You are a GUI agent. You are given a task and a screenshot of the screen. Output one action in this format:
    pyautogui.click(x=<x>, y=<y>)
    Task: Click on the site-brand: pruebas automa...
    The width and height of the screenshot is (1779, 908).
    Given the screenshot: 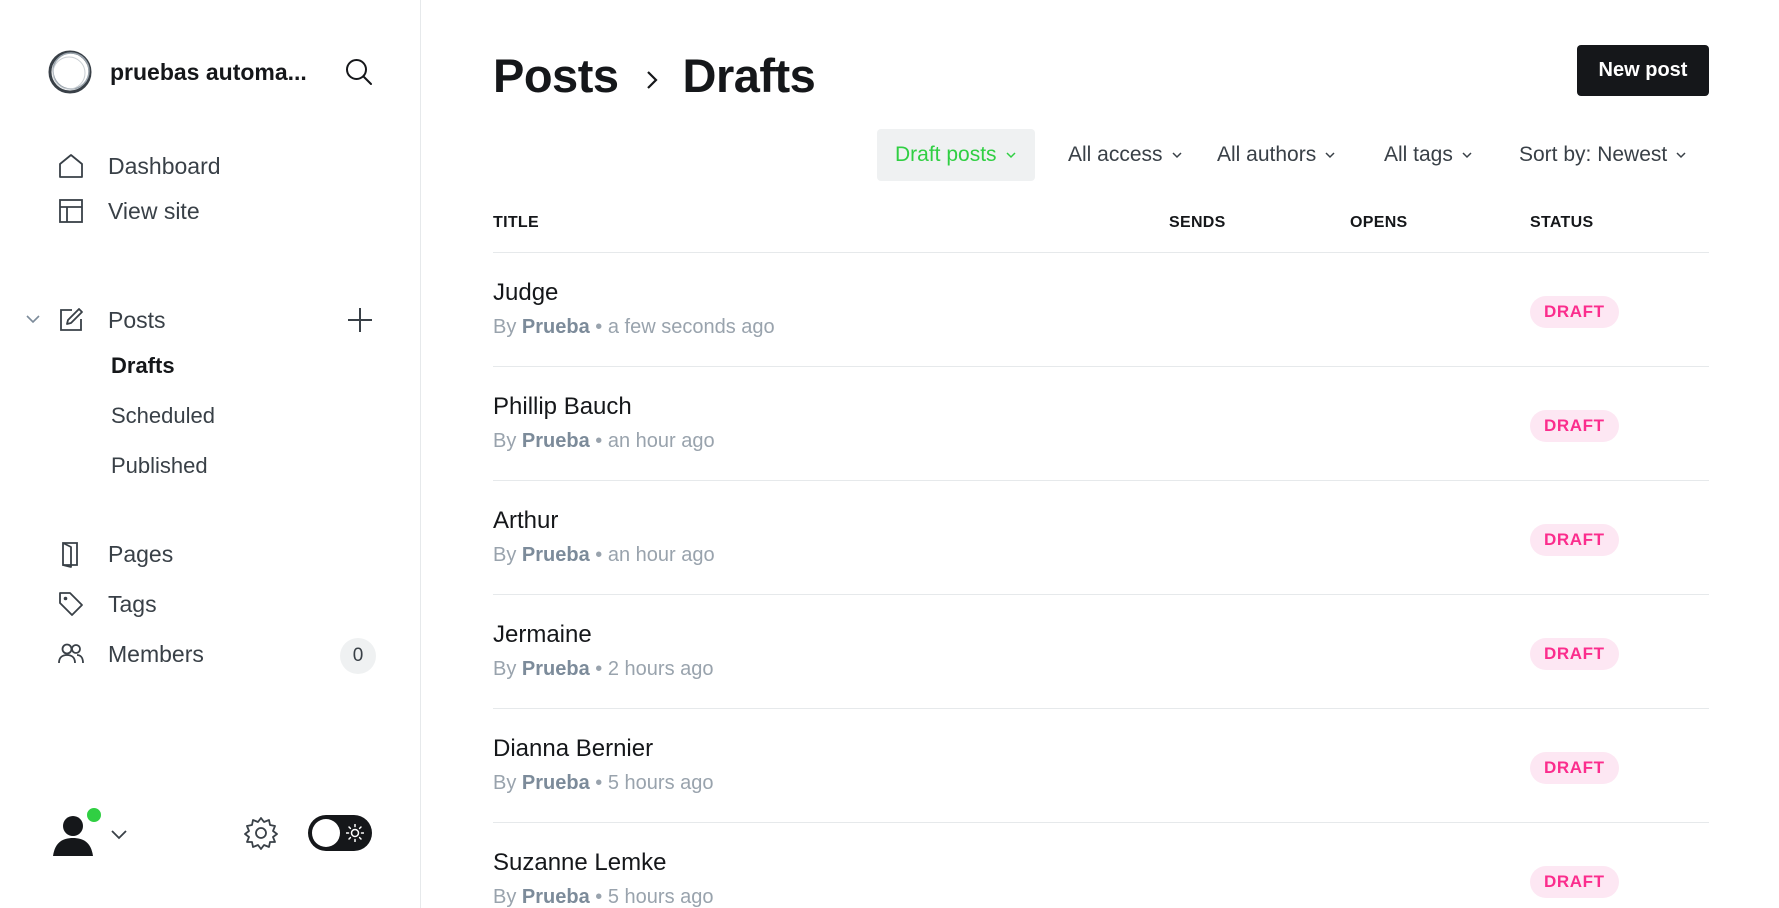 What is the action you would take?
    pyautogui.click(x=212, y=72)
    